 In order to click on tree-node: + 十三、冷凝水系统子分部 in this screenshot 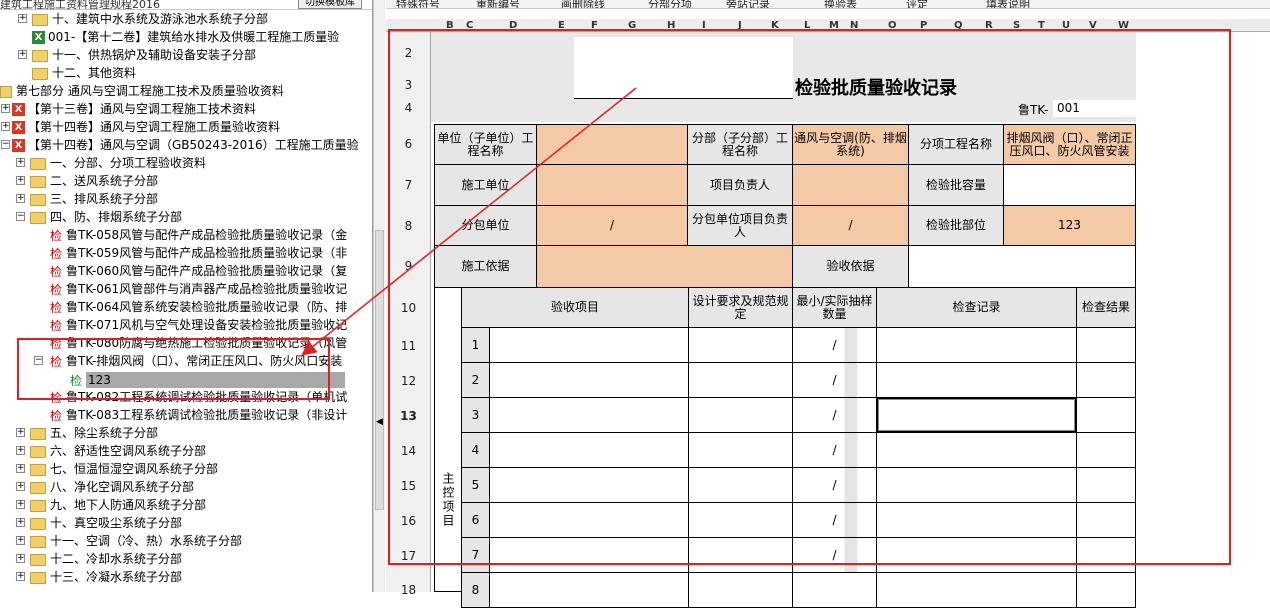, I will do `click(99, 577)`.